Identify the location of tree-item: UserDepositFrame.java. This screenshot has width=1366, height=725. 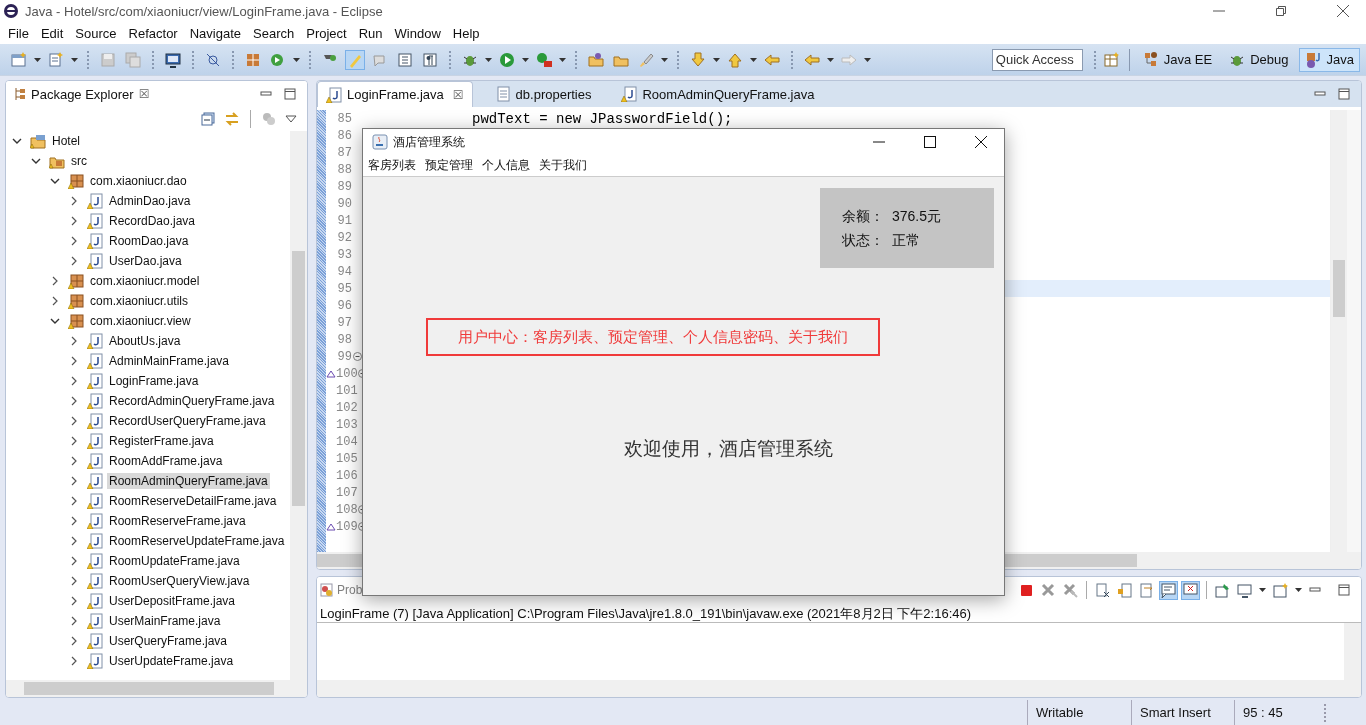
(148, 601).